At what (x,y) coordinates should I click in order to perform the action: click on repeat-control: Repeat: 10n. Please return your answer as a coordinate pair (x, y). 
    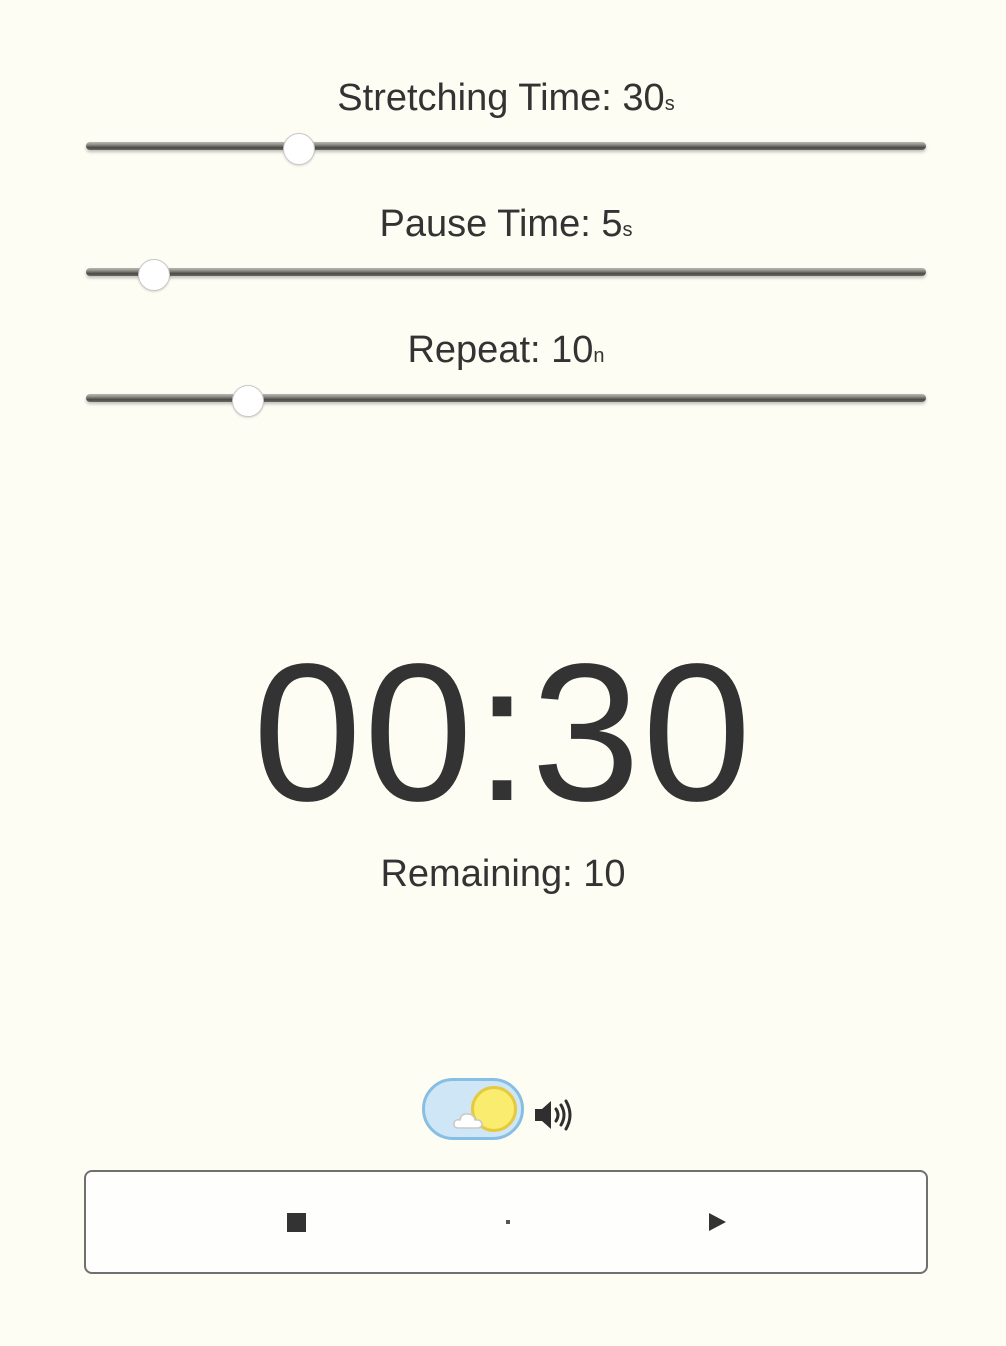
    Looking at the image, I should click on (506, 372).